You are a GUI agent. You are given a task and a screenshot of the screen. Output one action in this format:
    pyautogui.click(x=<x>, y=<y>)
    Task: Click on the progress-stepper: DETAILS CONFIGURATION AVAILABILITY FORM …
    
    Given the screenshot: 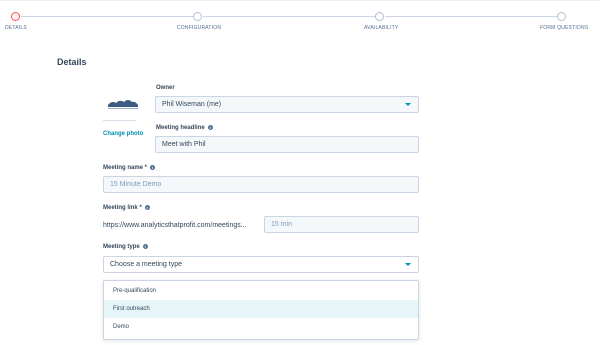 What is the action you would take?
    pyautogui.click(x=300, y=20)
    